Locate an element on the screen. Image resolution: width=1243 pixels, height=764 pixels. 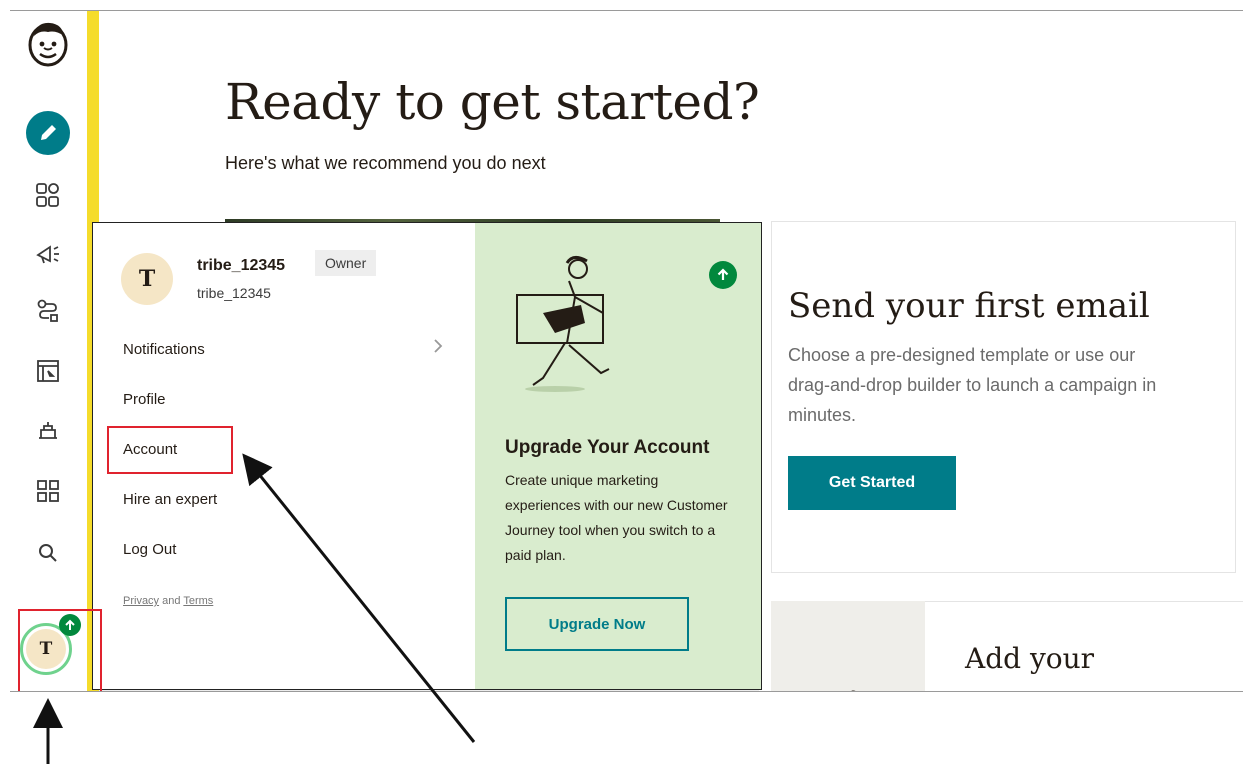
username: tribe_12345 is located at coordinates (241, 265).